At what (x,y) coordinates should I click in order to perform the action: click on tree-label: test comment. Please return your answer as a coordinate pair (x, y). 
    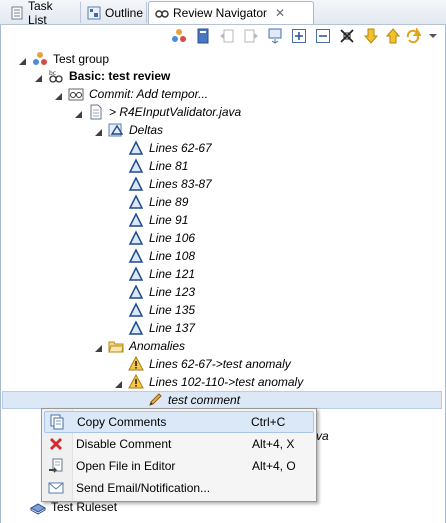
    Looking at the image, I should click on (204, 400).